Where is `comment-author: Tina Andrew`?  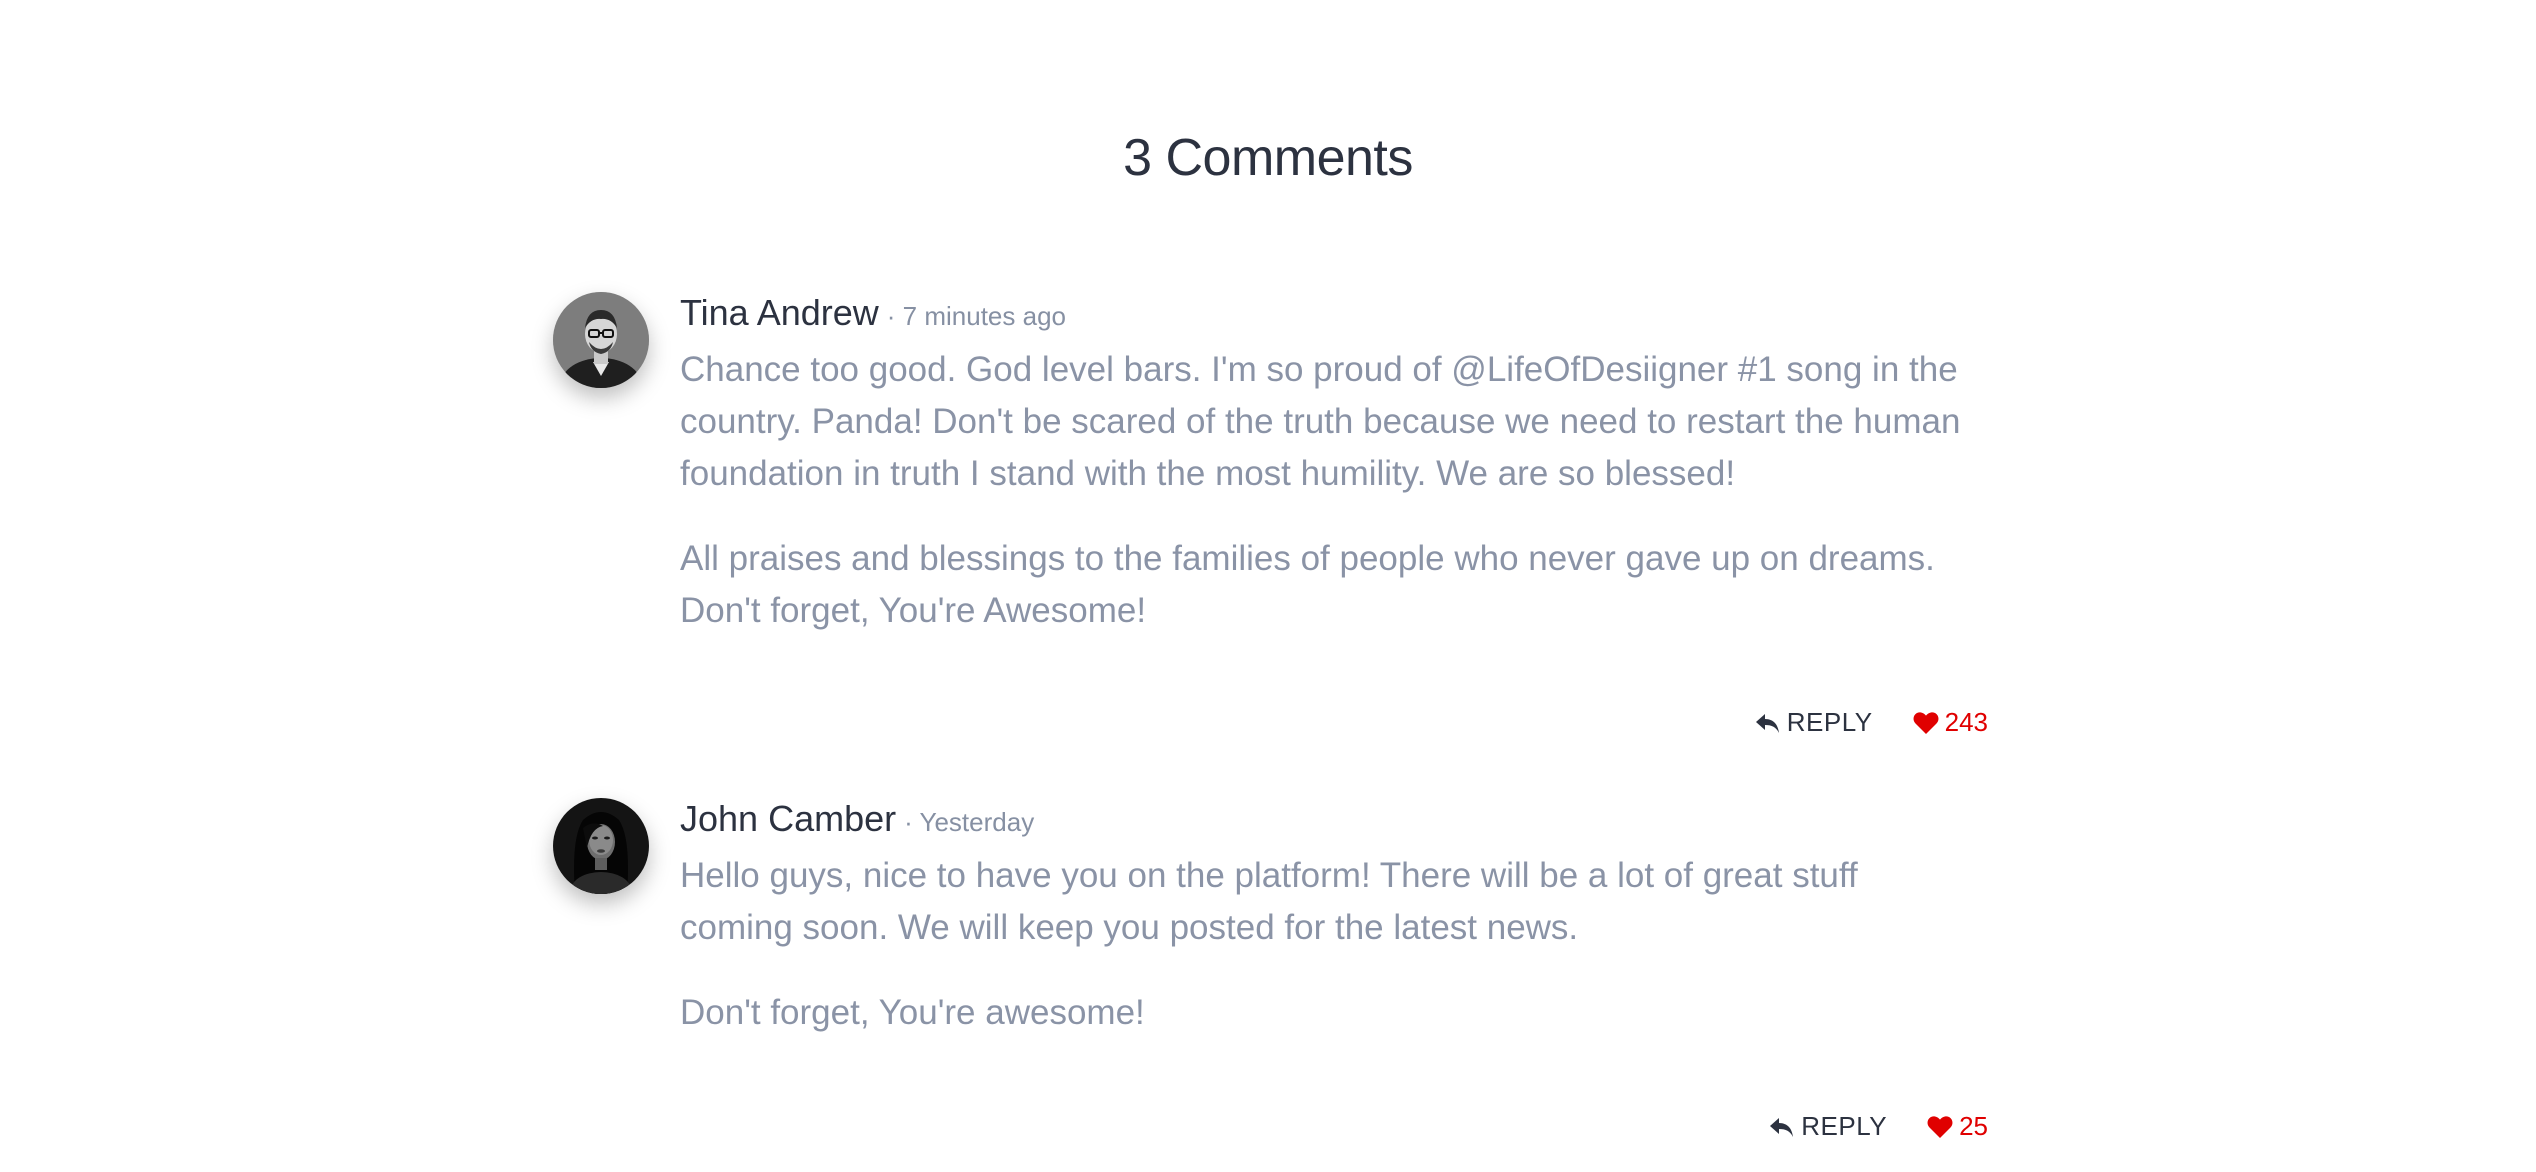 comment-author: Tina Andrew is located at coordinates (779, 313).